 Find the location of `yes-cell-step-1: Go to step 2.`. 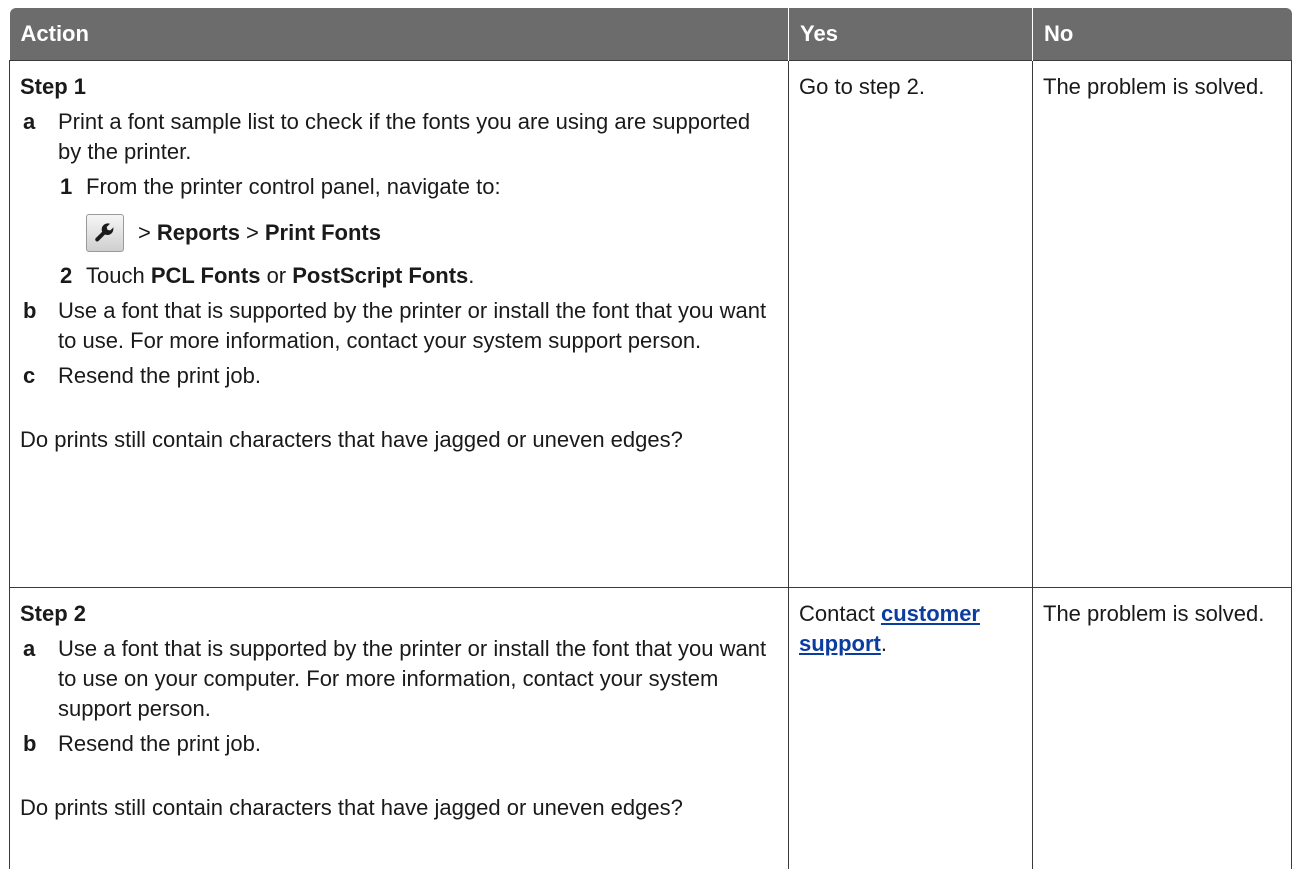

yes-cell-step-1: Go to step 2. is located at coordinates (910, 323).